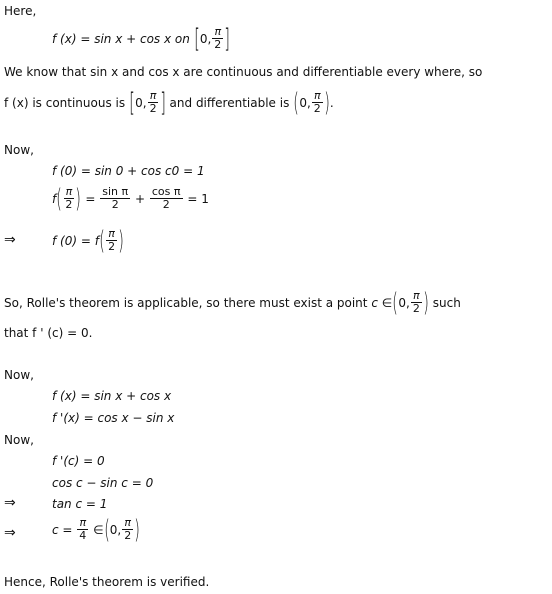  Describe the element at coordinates (229, 102) in the screenshot. I see `differentiability-text: and differentiable is` at that location.